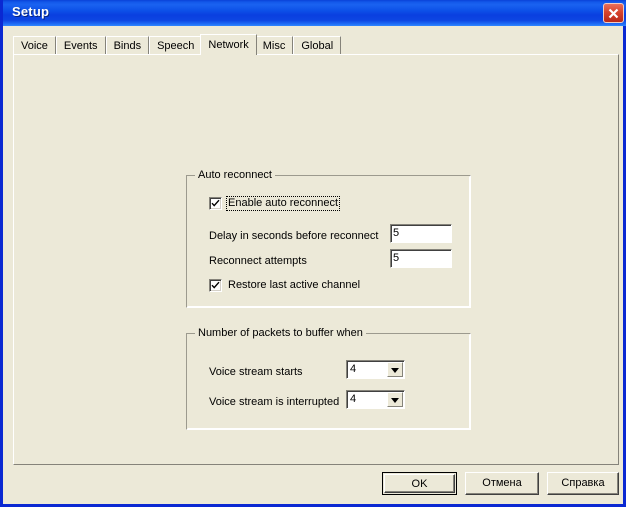 This screenshot has width=626, height=507. Describe the element at coordinates (280, 333) in the screenshot. I see `group-title-packet-buffer: Number of packets to buffer when` at that location.